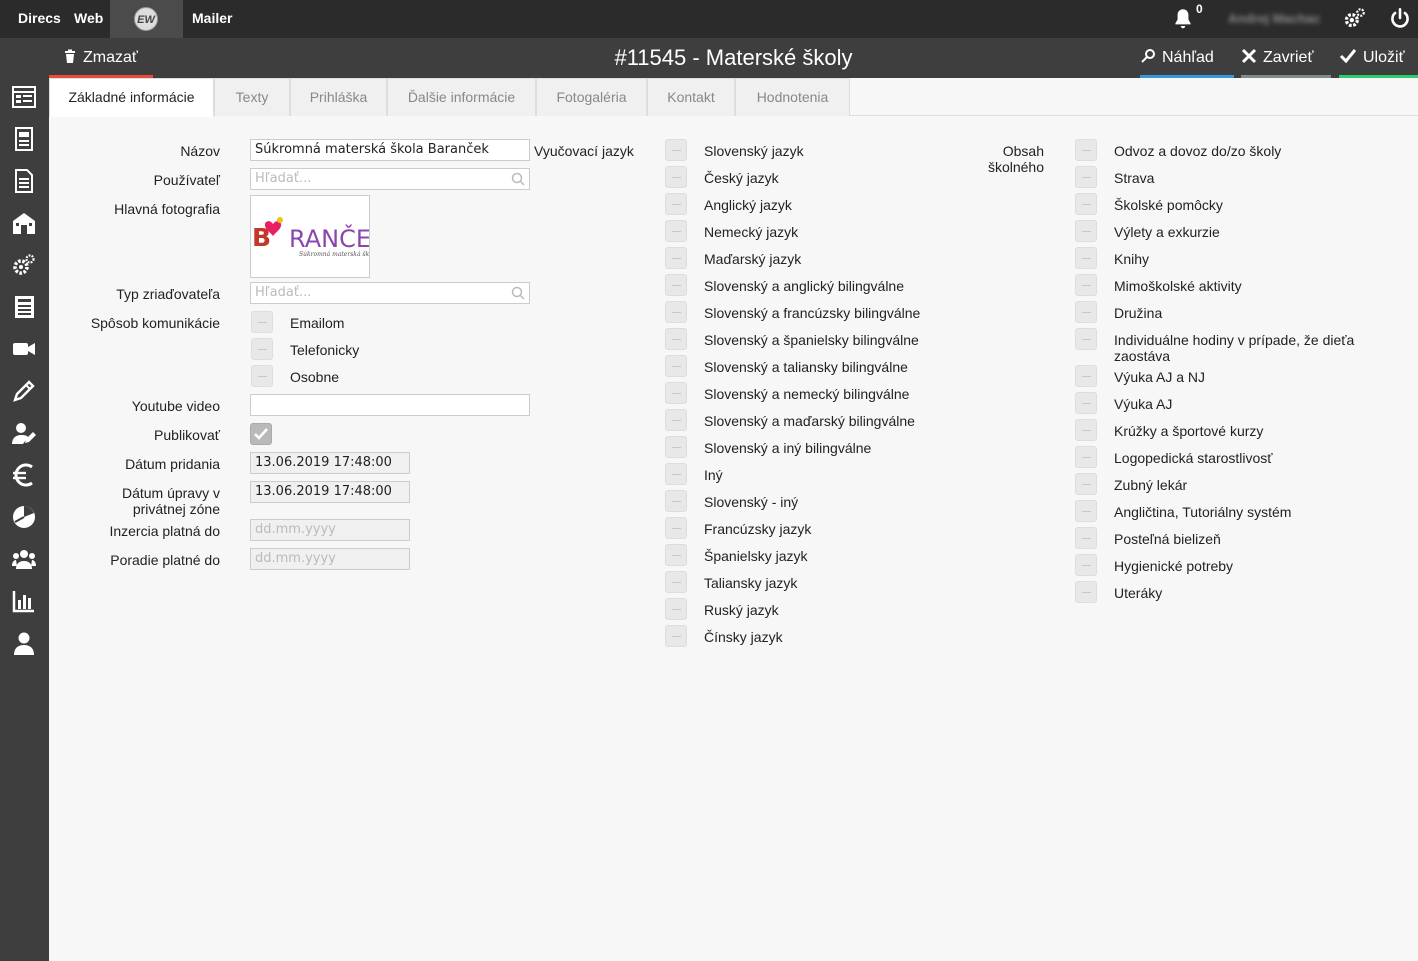 This screenshot has height=961, width=1418. What do you see at coordinates (187, 435) in the screenshot?
I see `publish-label: Publikovať` at bounding box center [187, 435].